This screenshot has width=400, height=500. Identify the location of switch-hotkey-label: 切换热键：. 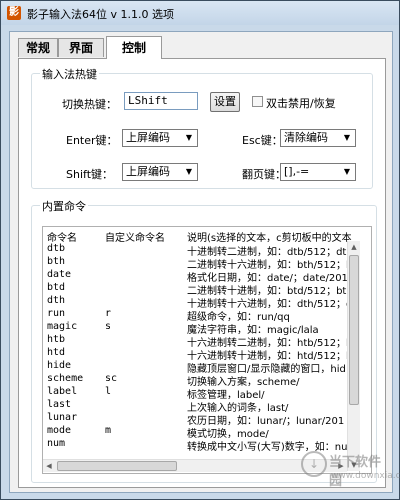
(89, 104).